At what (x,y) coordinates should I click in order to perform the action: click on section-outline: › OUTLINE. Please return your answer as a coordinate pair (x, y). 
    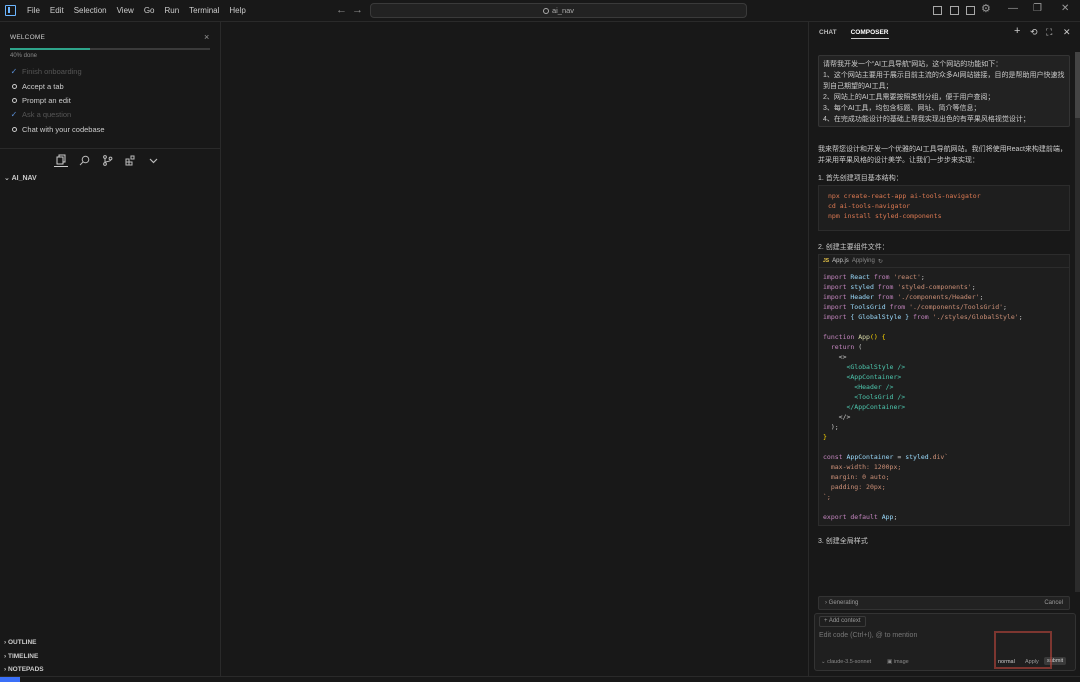
    Looking at the image, I should click on (20, 642).